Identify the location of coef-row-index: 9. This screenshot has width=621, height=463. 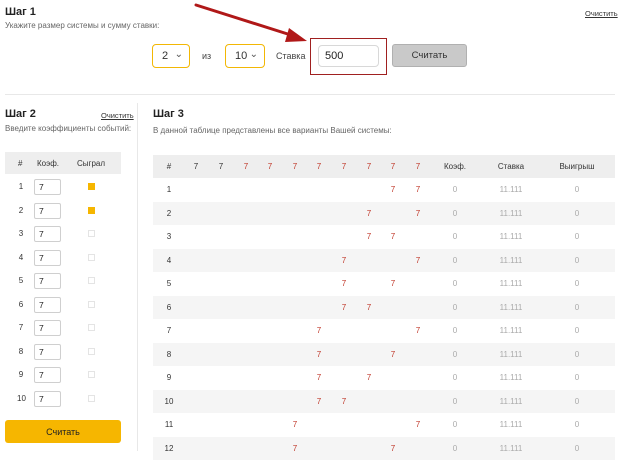
(21, 374).